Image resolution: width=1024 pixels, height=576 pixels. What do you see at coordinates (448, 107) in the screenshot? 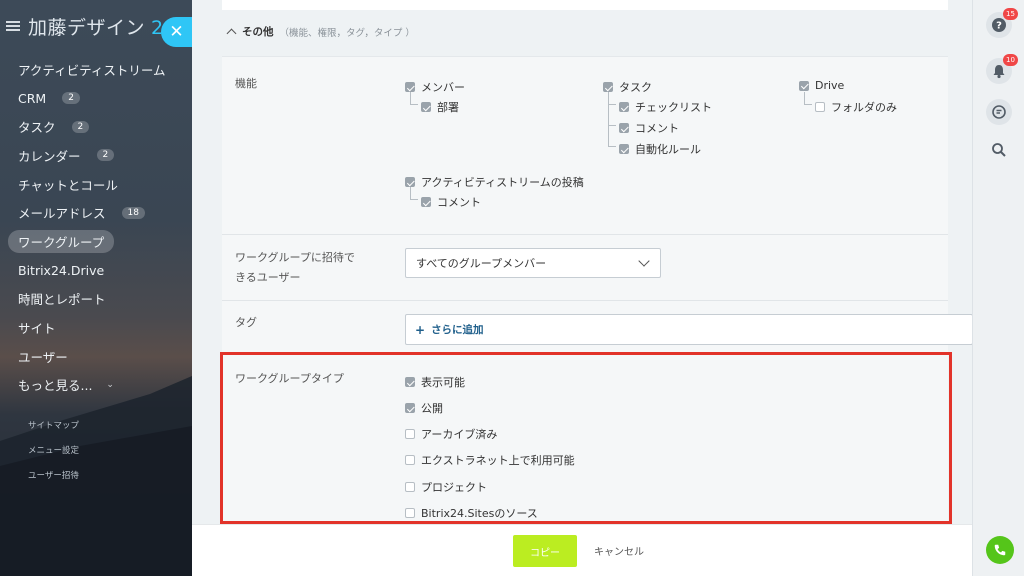
I see `departments-label: 部署` at bounding box center [448, 107].